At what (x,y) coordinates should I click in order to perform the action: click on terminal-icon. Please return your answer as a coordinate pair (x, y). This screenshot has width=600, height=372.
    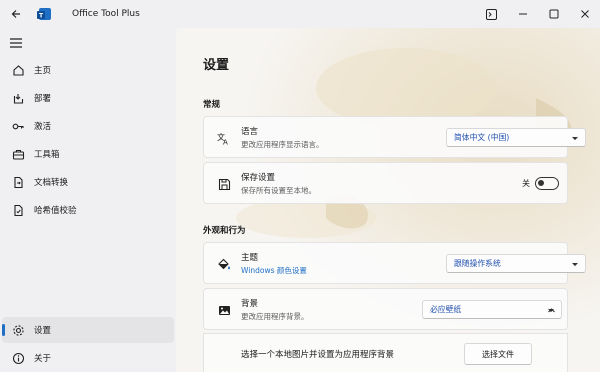
    Looking at the image, I should click on (491, 14).